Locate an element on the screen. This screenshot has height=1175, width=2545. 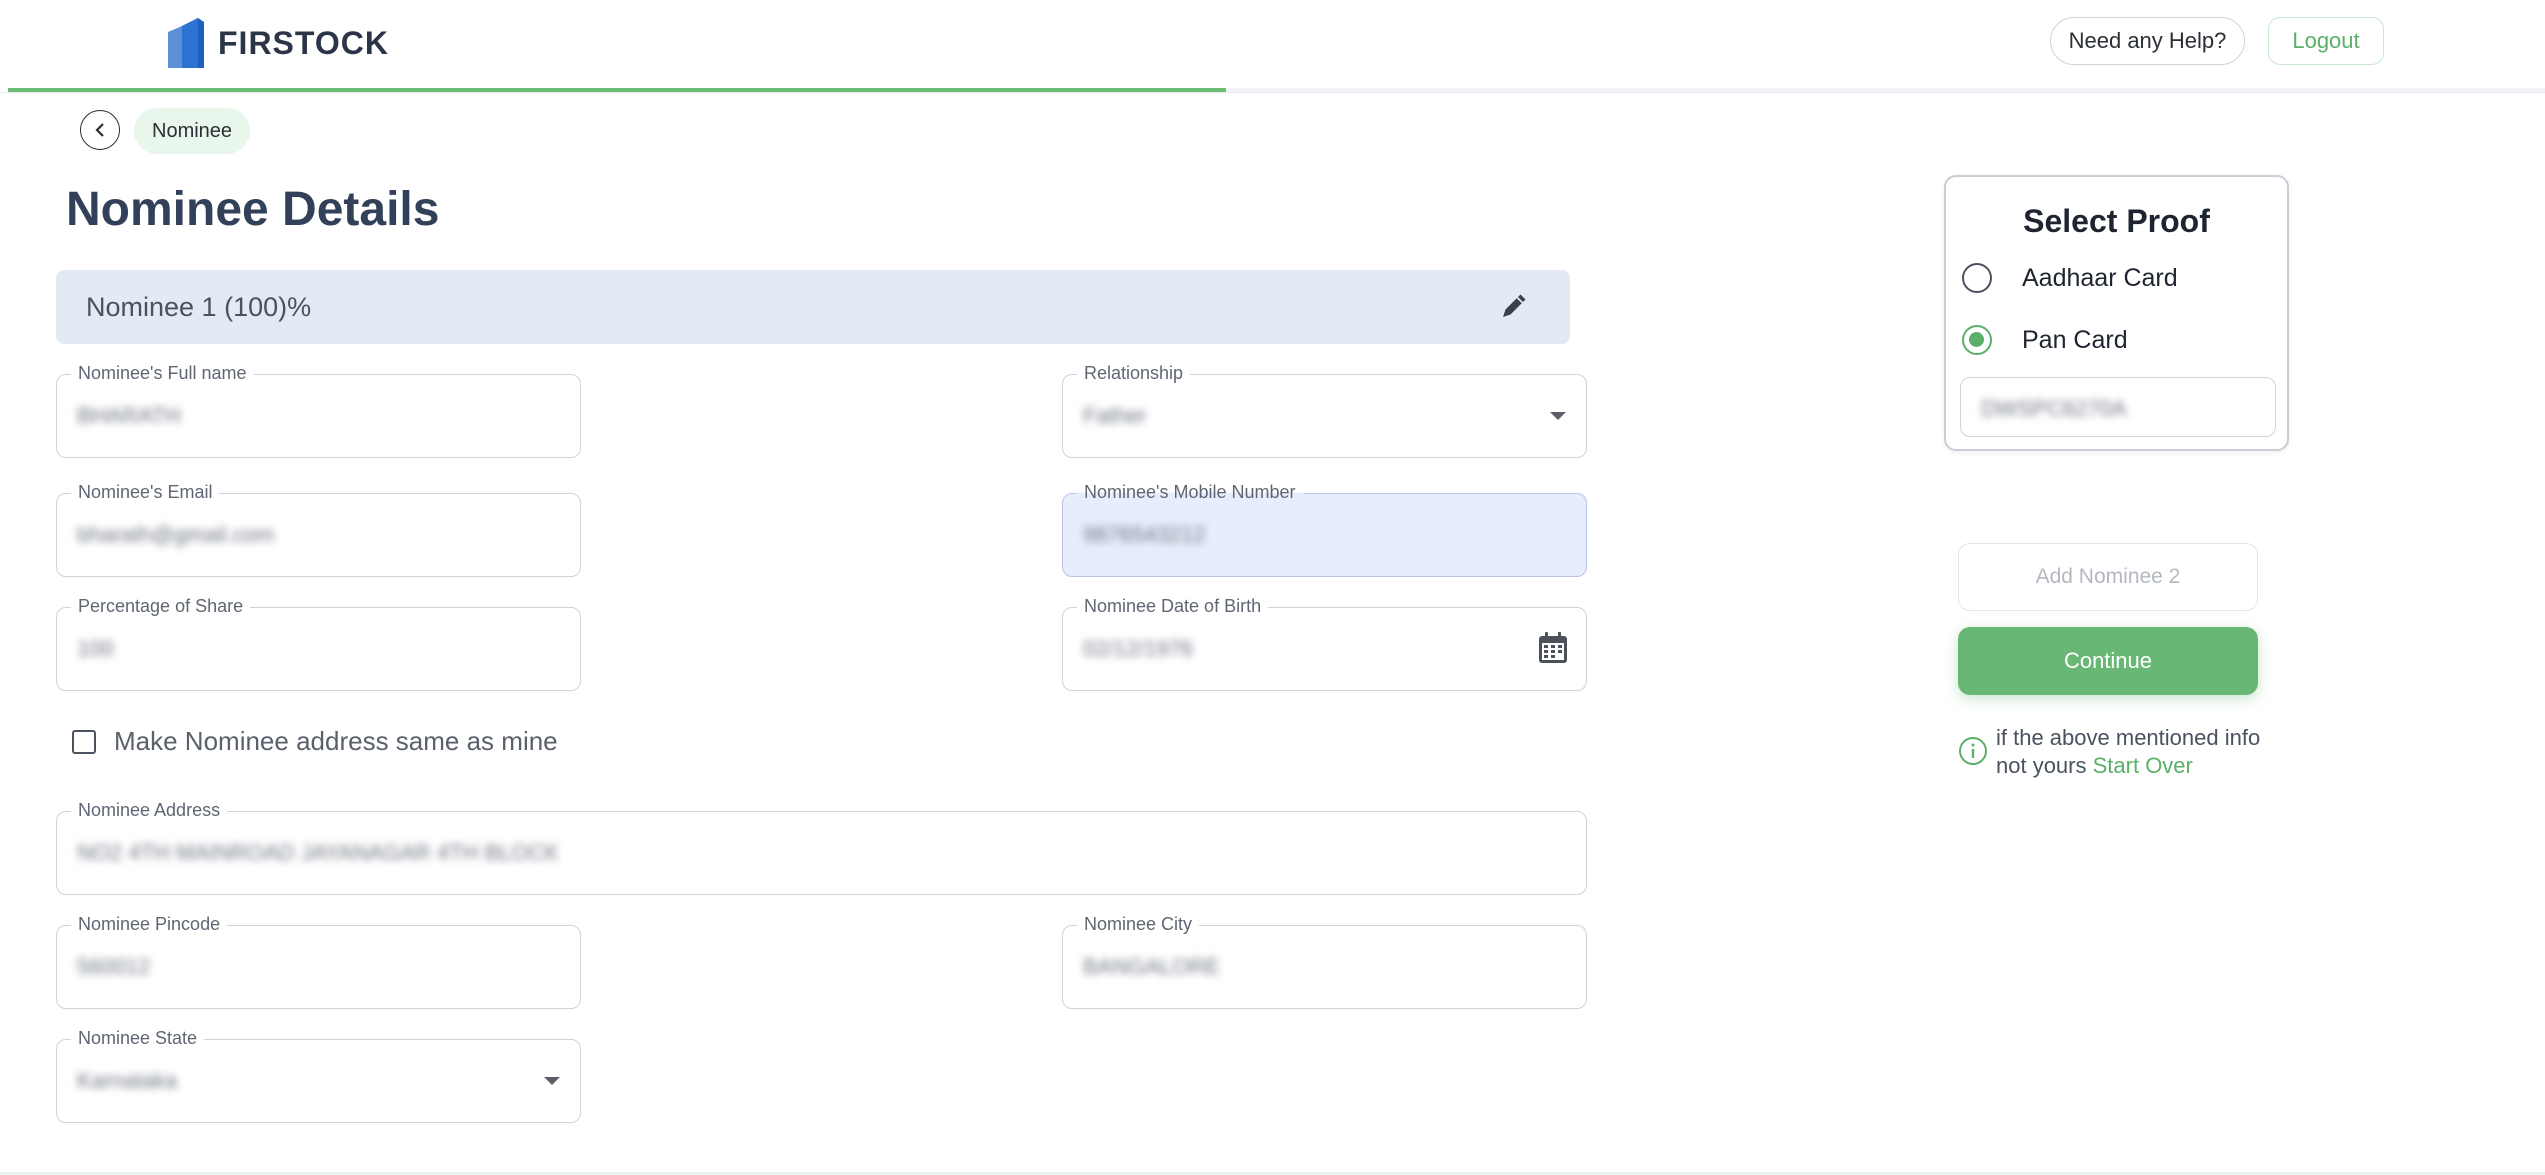
field-label: Nominee's Full name is located at coordinates (162, 373).